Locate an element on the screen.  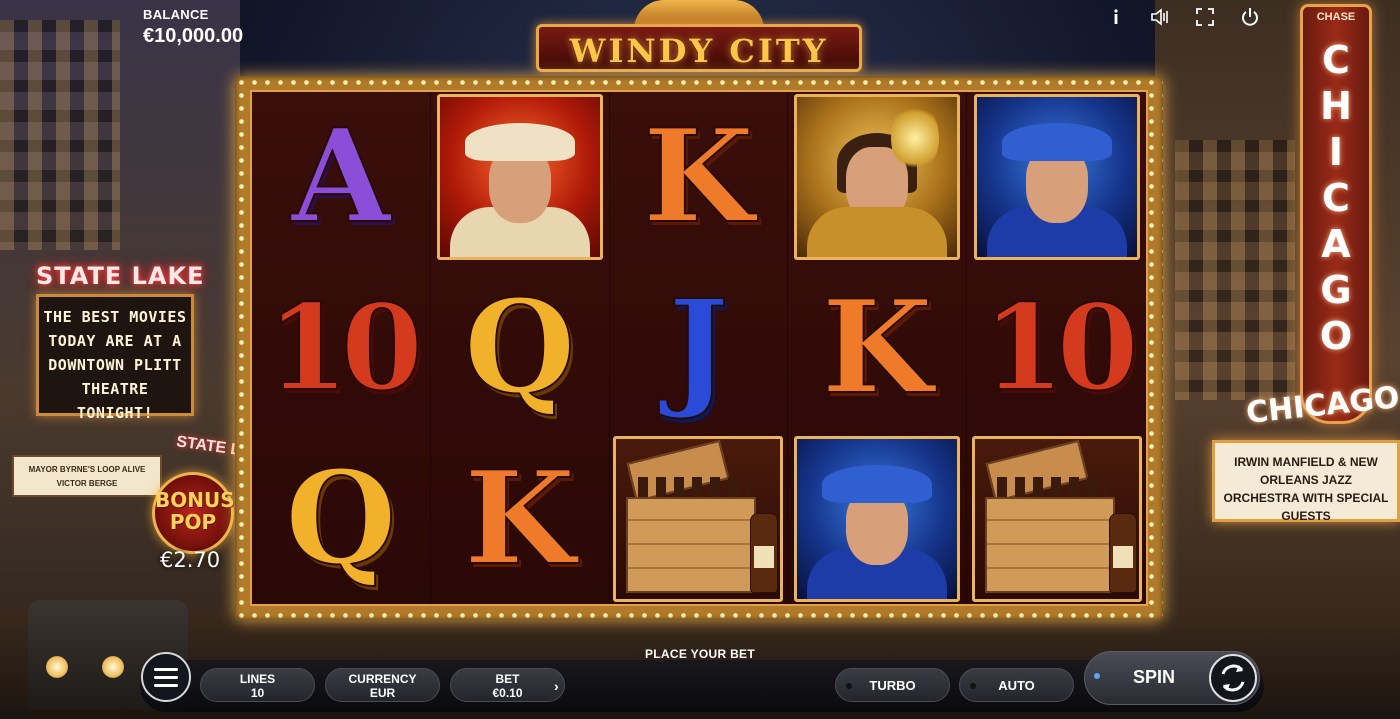
auto-button: AUTO is located at coordinates (1016, 685).